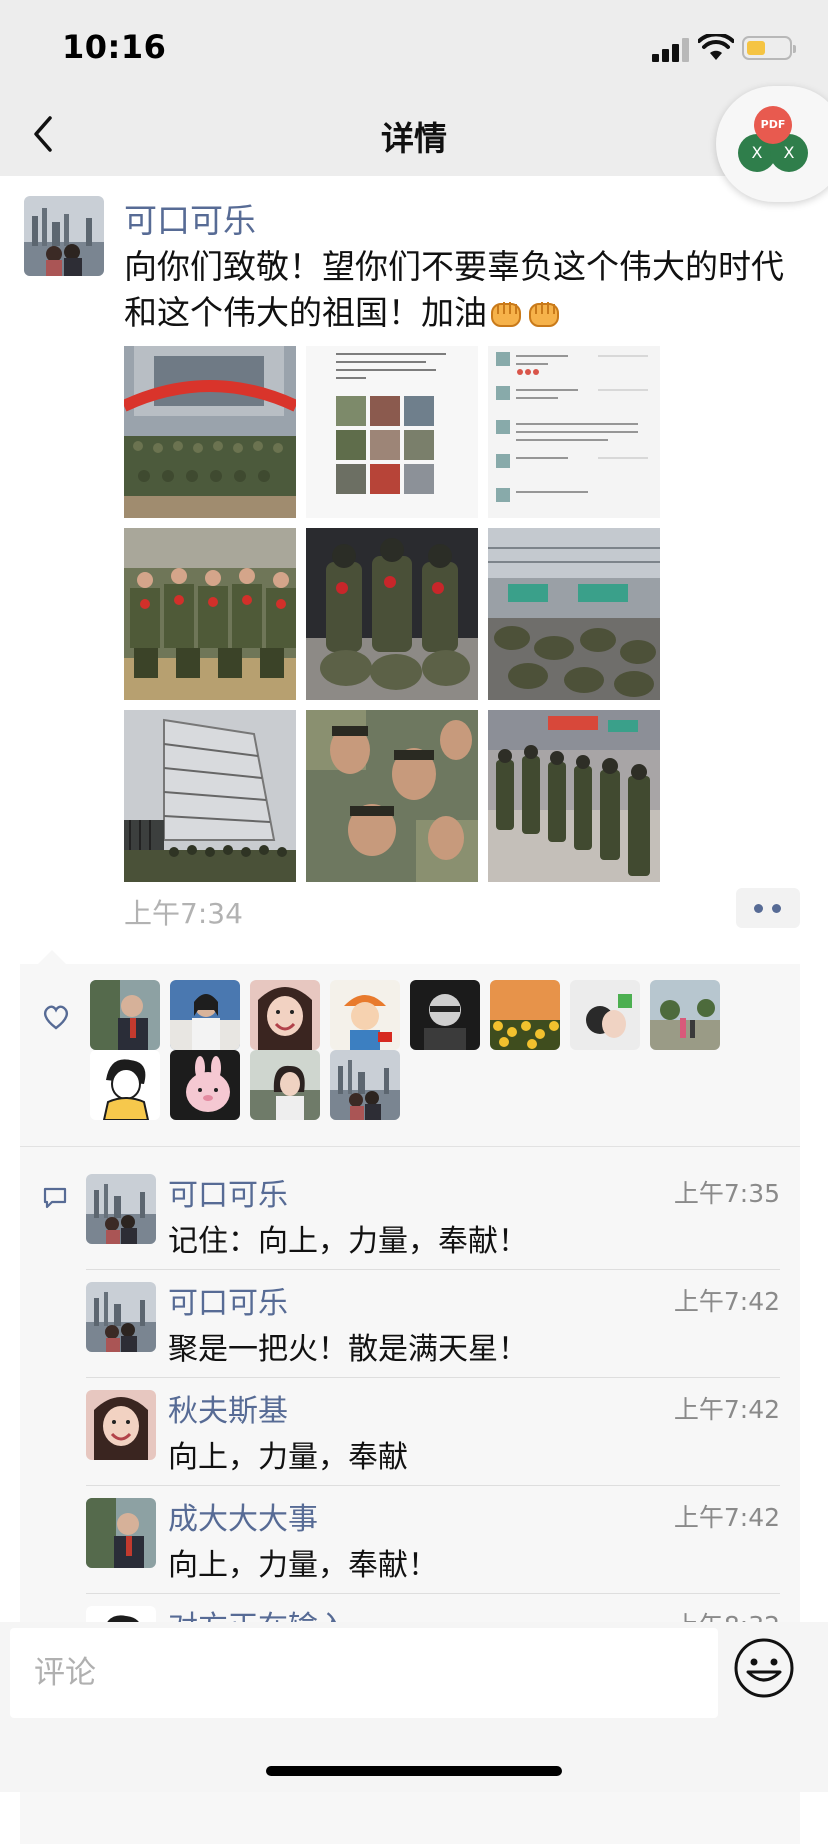 The image size is (828, 1844). I want to click on photo-campus-gate-banner, so click(210, 432).